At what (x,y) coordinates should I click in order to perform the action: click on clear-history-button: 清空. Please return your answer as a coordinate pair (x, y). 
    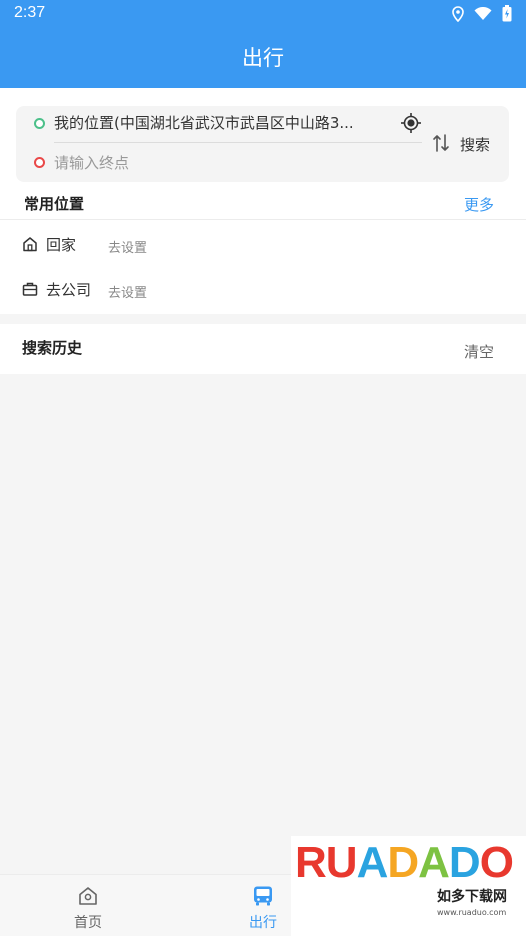
    Looking at the image, I should click on (479, 351).